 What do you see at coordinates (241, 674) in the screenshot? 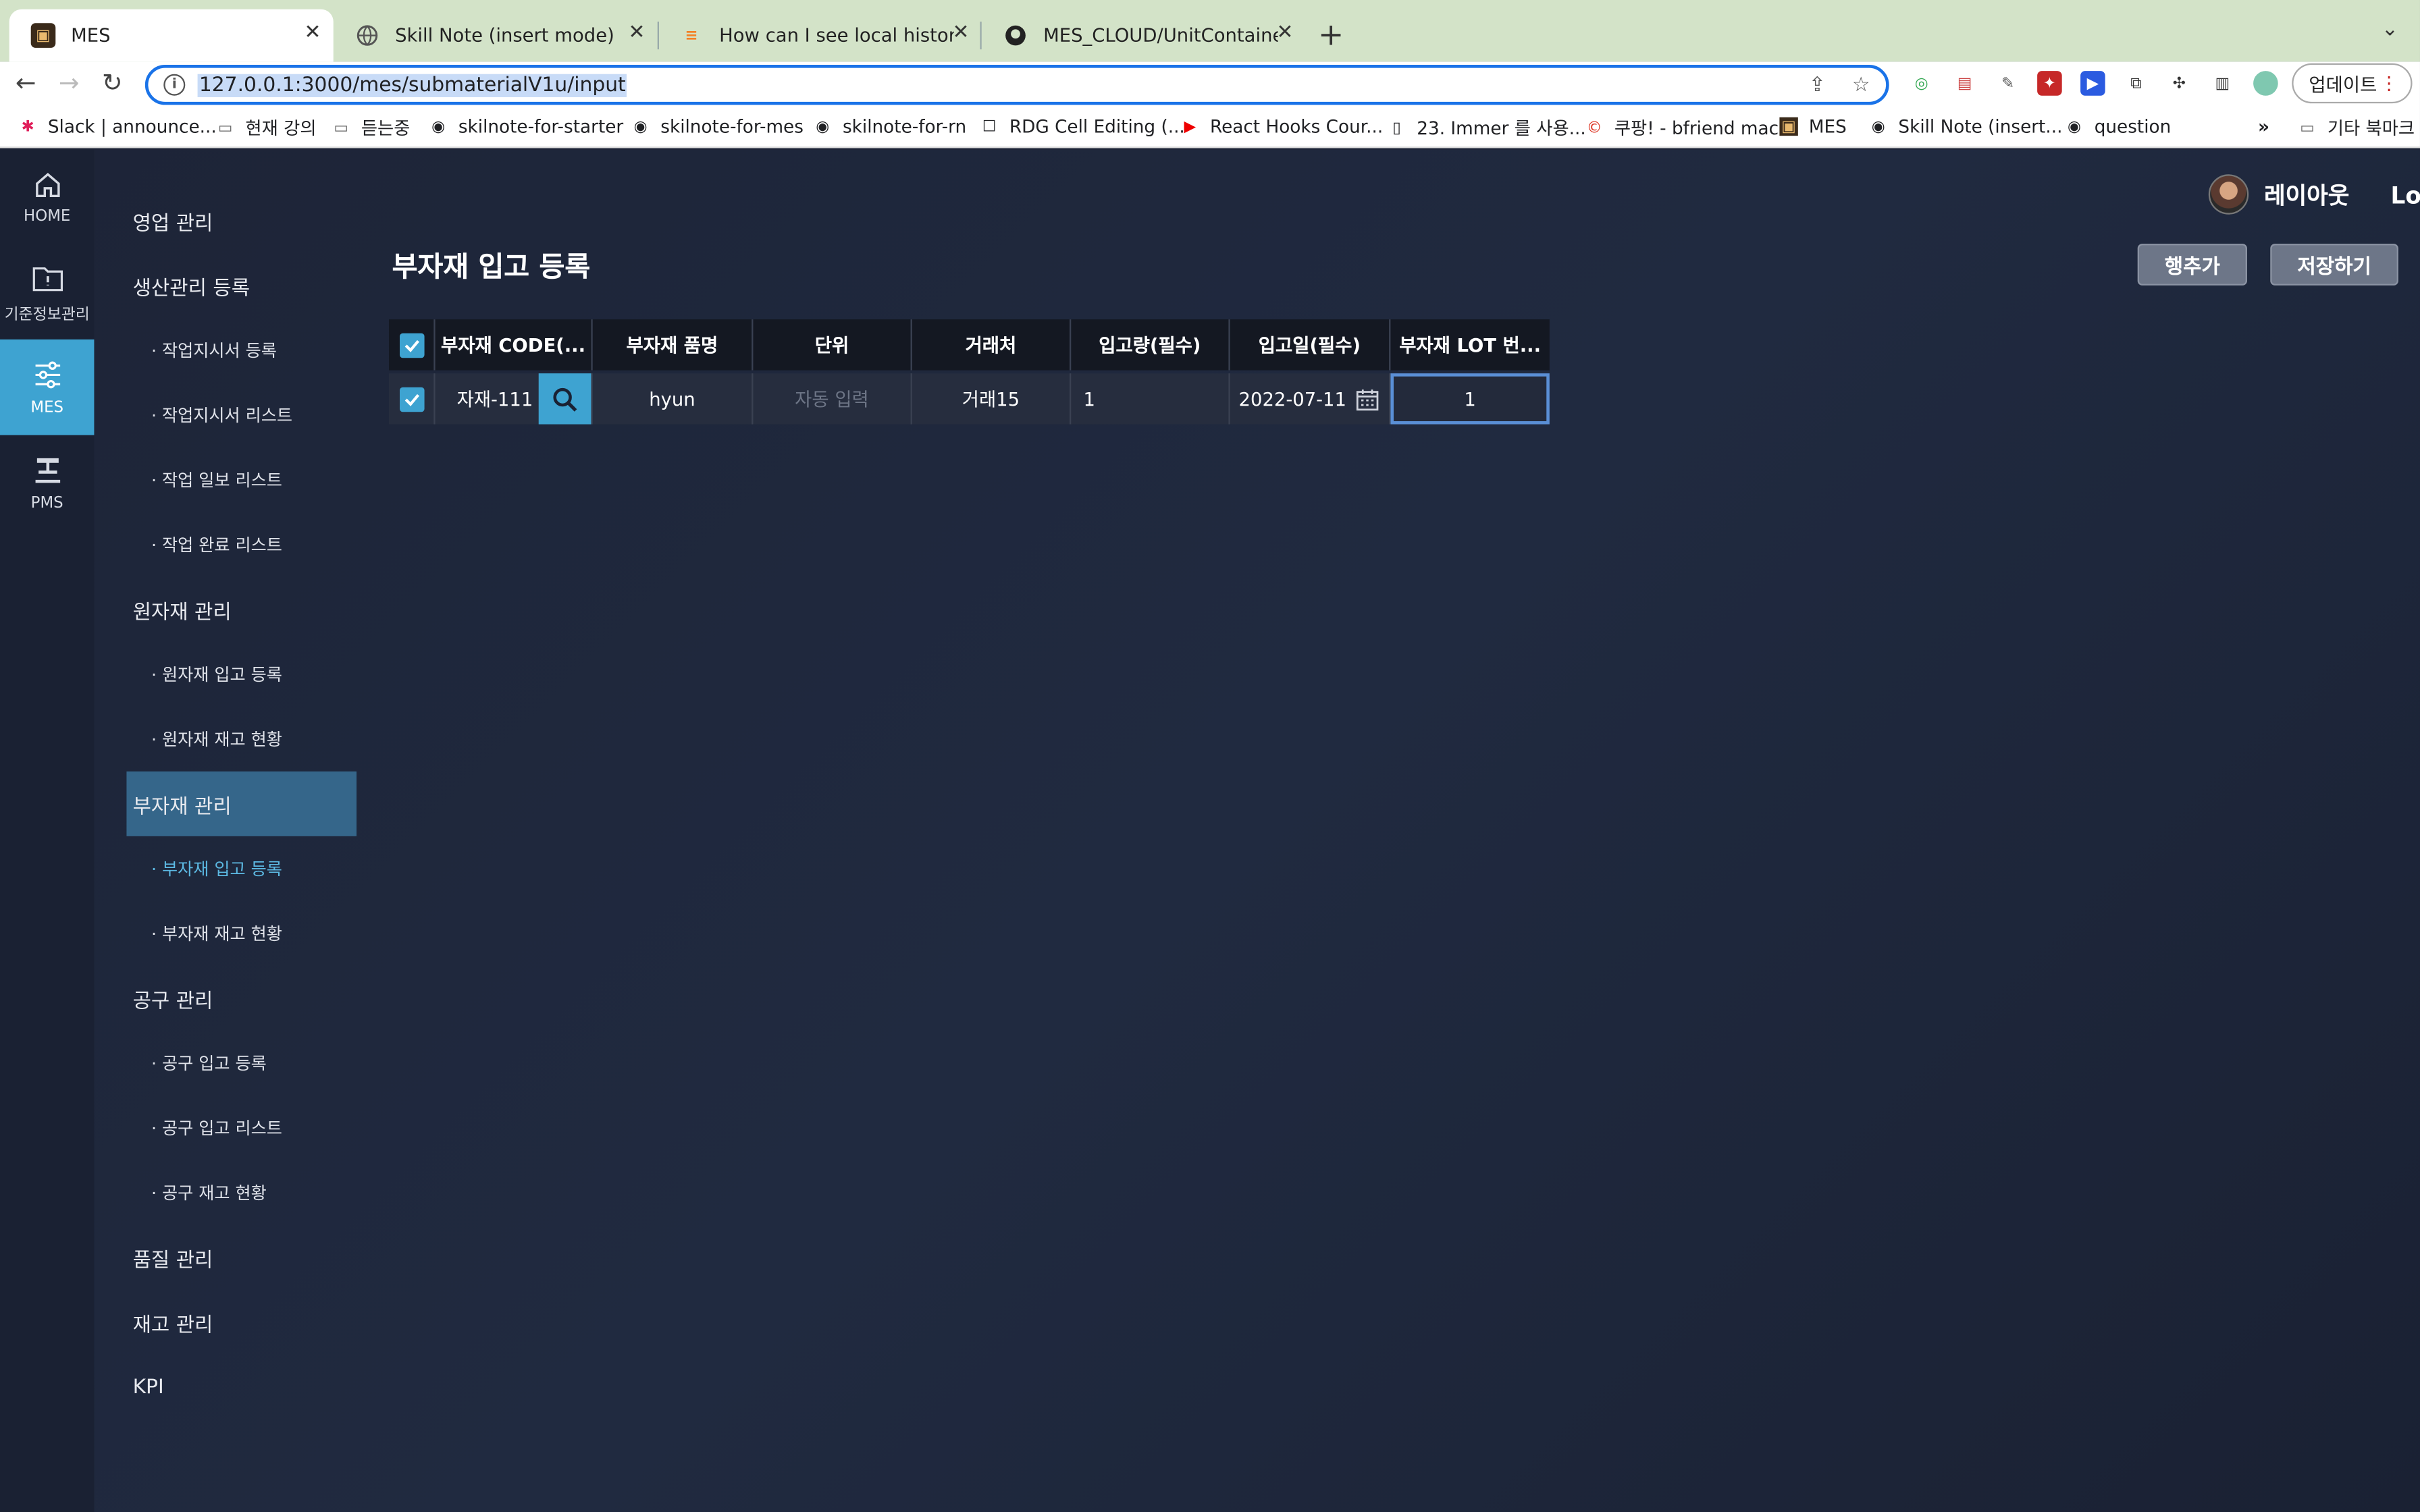
I see `menu-subitem-7: · 원자재 입고 등록` at bounding box center [241, 674].